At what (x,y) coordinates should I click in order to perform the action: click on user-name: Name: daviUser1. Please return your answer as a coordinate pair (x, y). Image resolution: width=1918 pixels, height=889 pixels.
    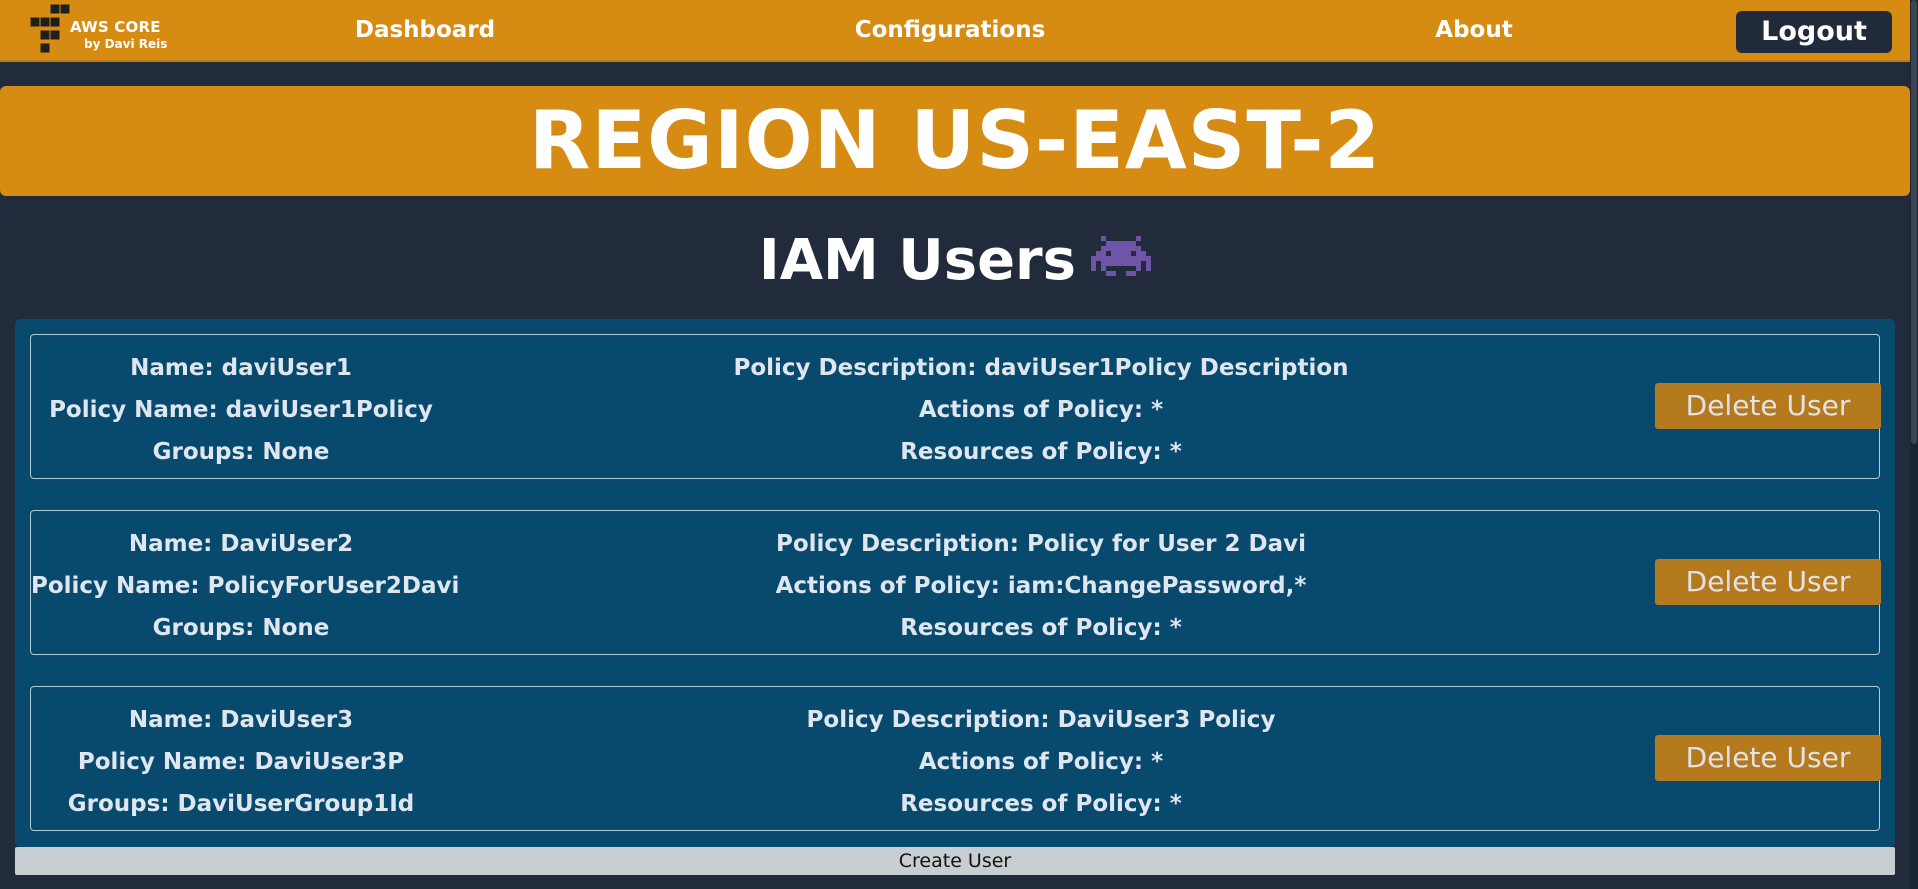
    Looking at the image, I should click on (241, 368).